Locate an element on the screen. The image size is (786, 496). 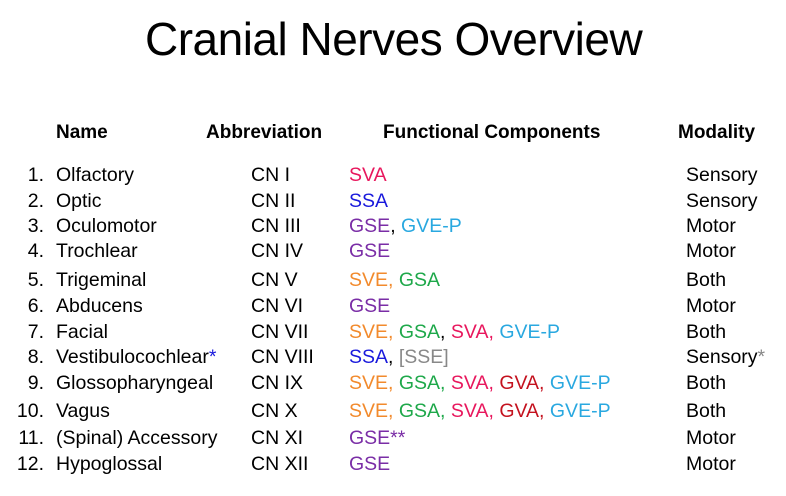
header-modality: Modality is located at coordinates (717, 132).